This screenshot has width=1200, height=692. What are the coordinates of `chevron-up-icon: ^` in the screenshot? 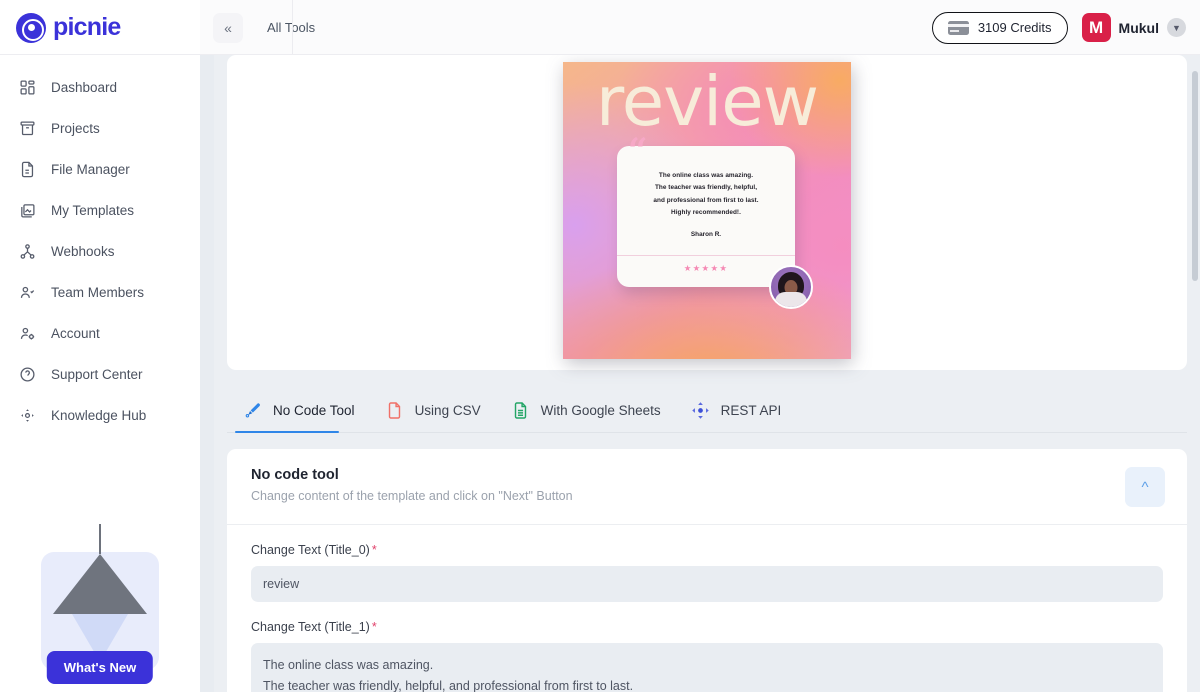 It's located at (1145, 487).